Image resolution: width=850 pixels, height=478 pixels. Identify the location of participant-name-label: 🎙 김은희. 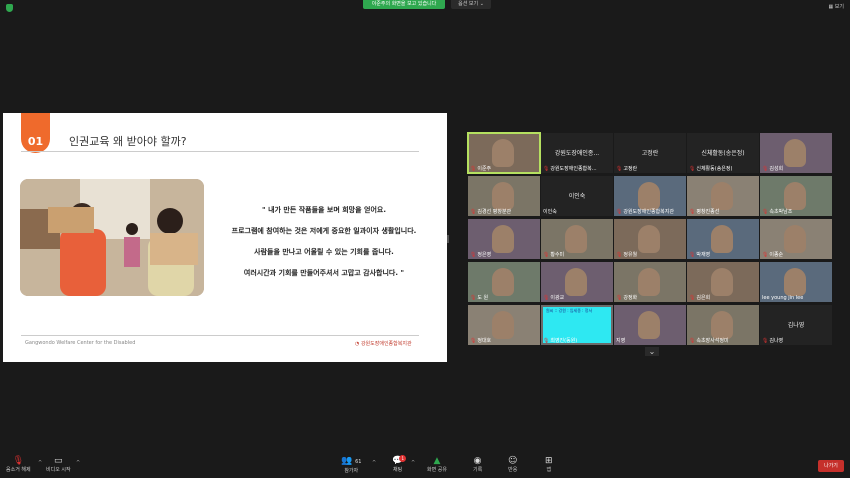
(700, 298).